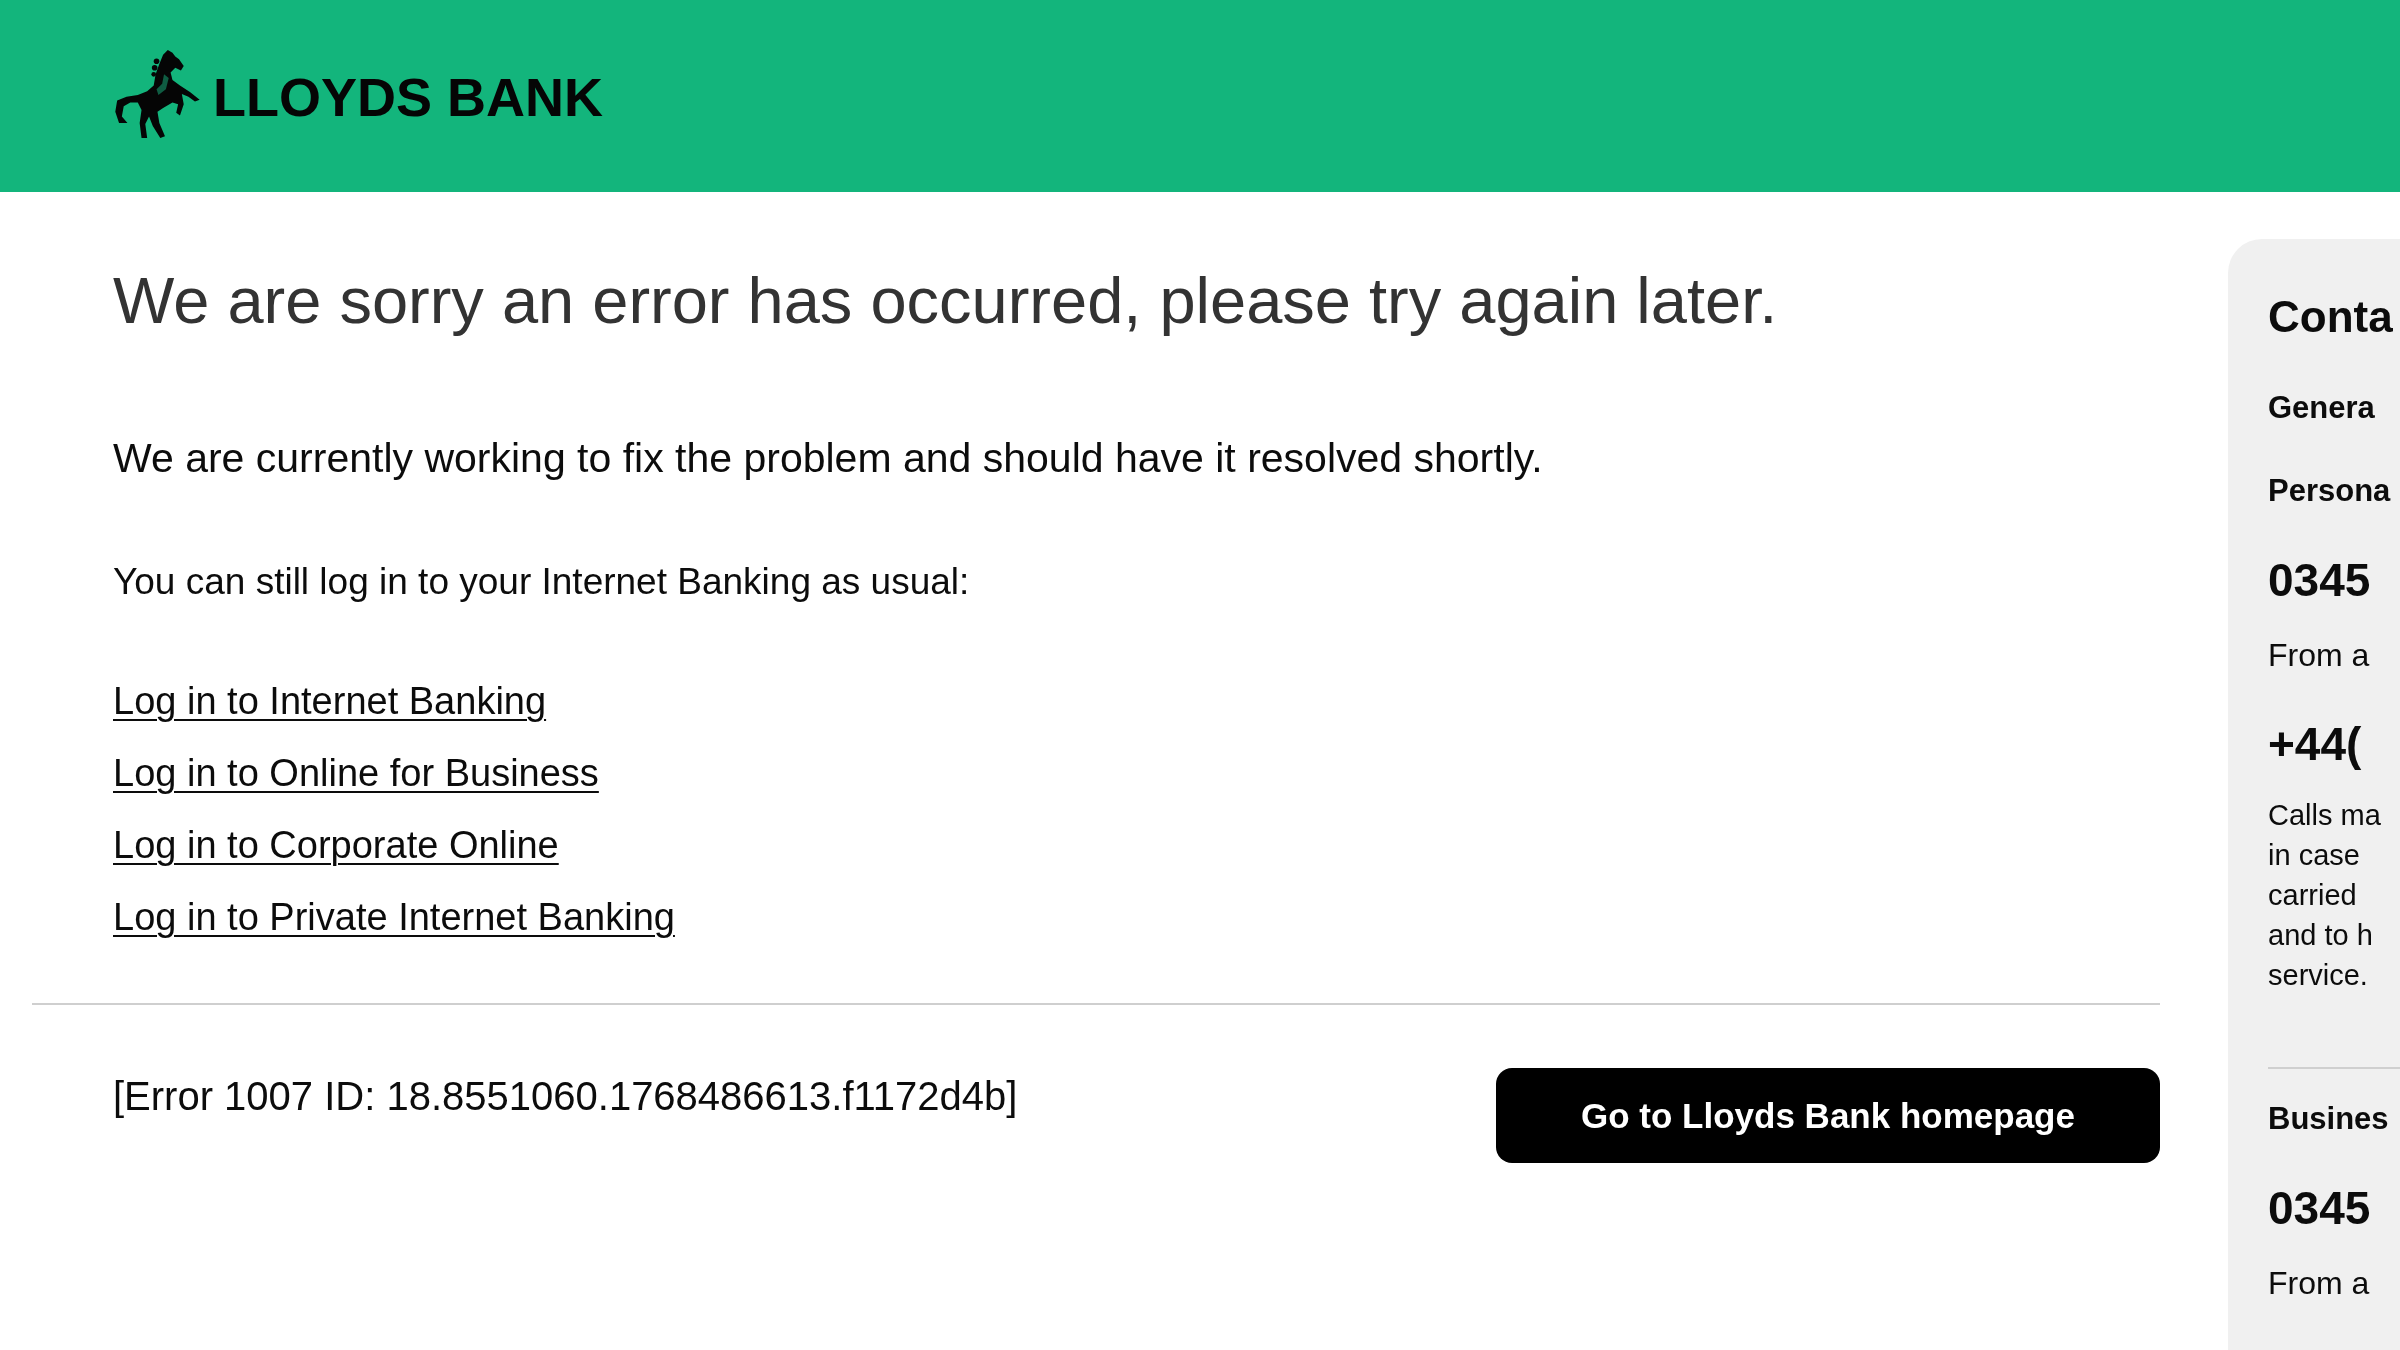 This screenshot has height=1350, width=2400. Describe the element at coordinates (542, 582) in the screenshot. I see `login-intro-text: You can still log in to your Internet Banking as usual:` at that location.